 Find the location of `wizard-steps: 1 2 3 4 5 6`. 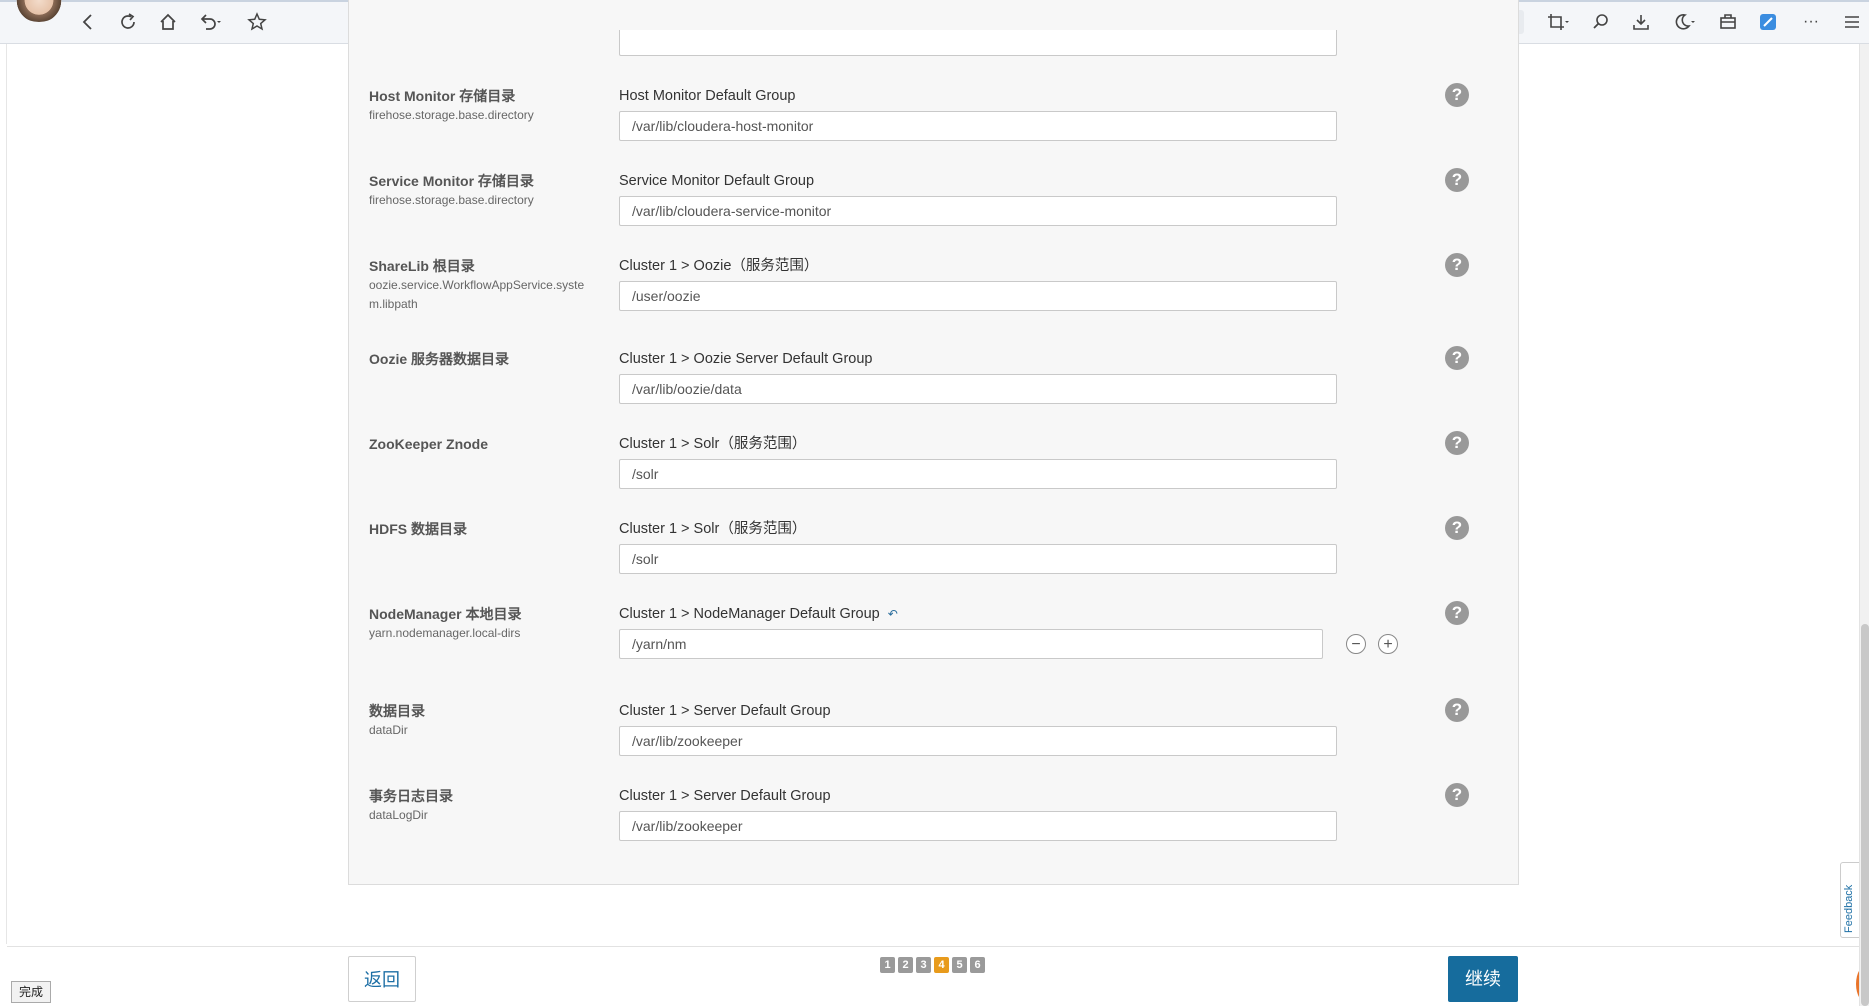

wizard-steps: 1 2 3 4 5 6 is located at coordinates (932, 965).